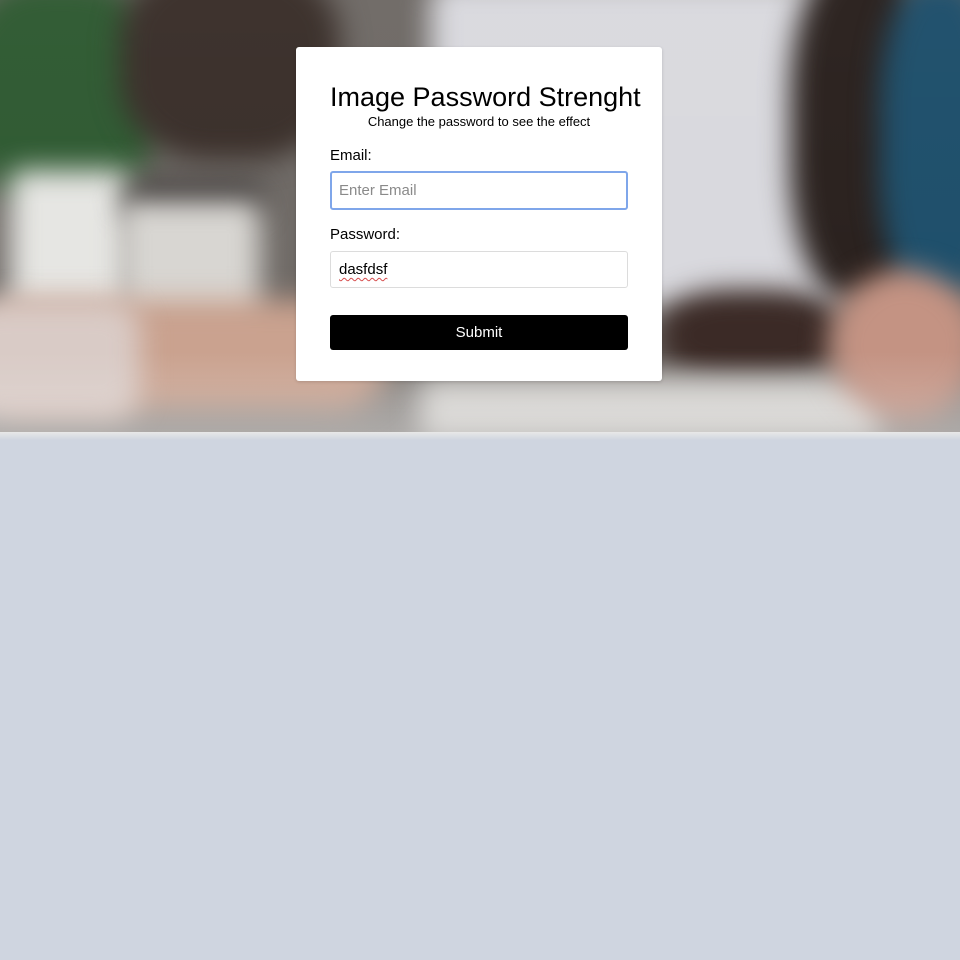 This screenshot has height=960, width=960. I want to click on submit-button: Submit, so click(479, 332).